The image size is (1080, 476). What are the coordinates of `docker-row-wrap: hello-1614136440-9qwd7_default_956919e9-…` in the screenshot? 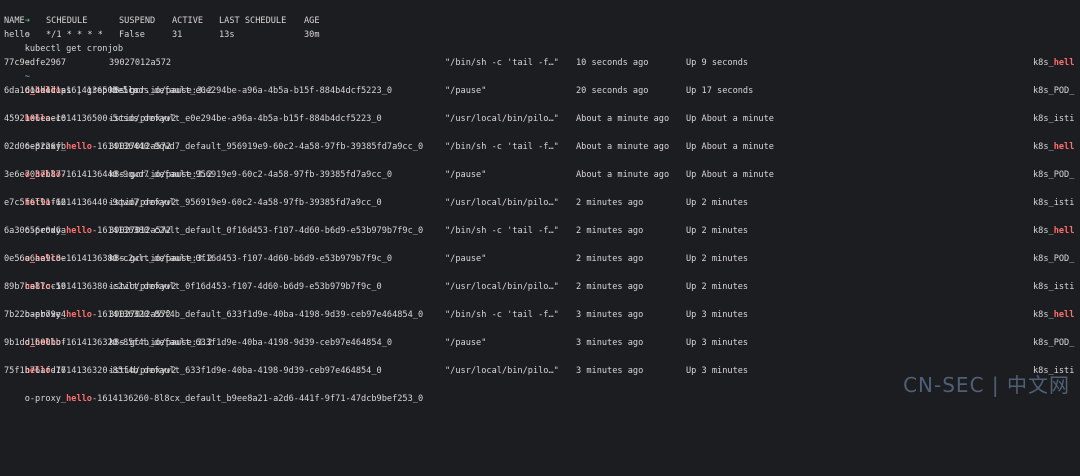 It's located at (542, 195).